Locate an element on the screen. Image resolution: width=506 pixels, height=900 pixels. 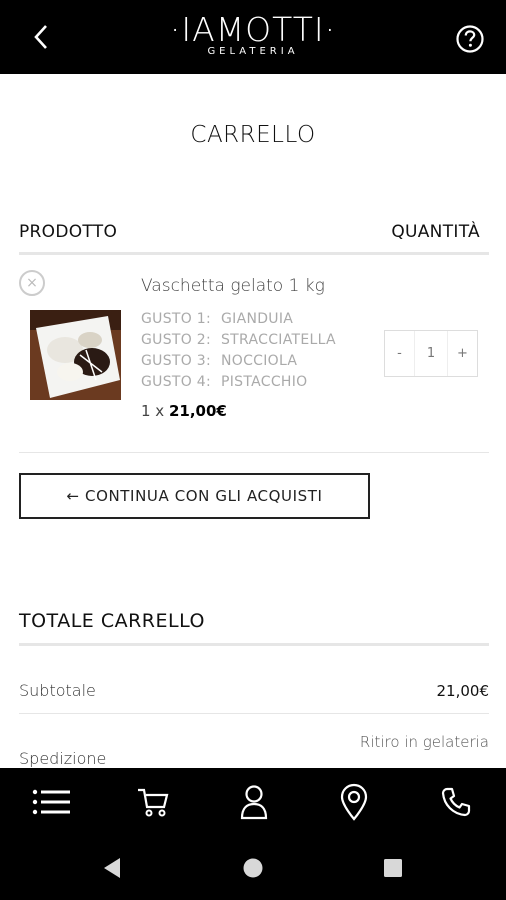
brand-name: ·IAMOTTI· is located at coordinates (253, 29).